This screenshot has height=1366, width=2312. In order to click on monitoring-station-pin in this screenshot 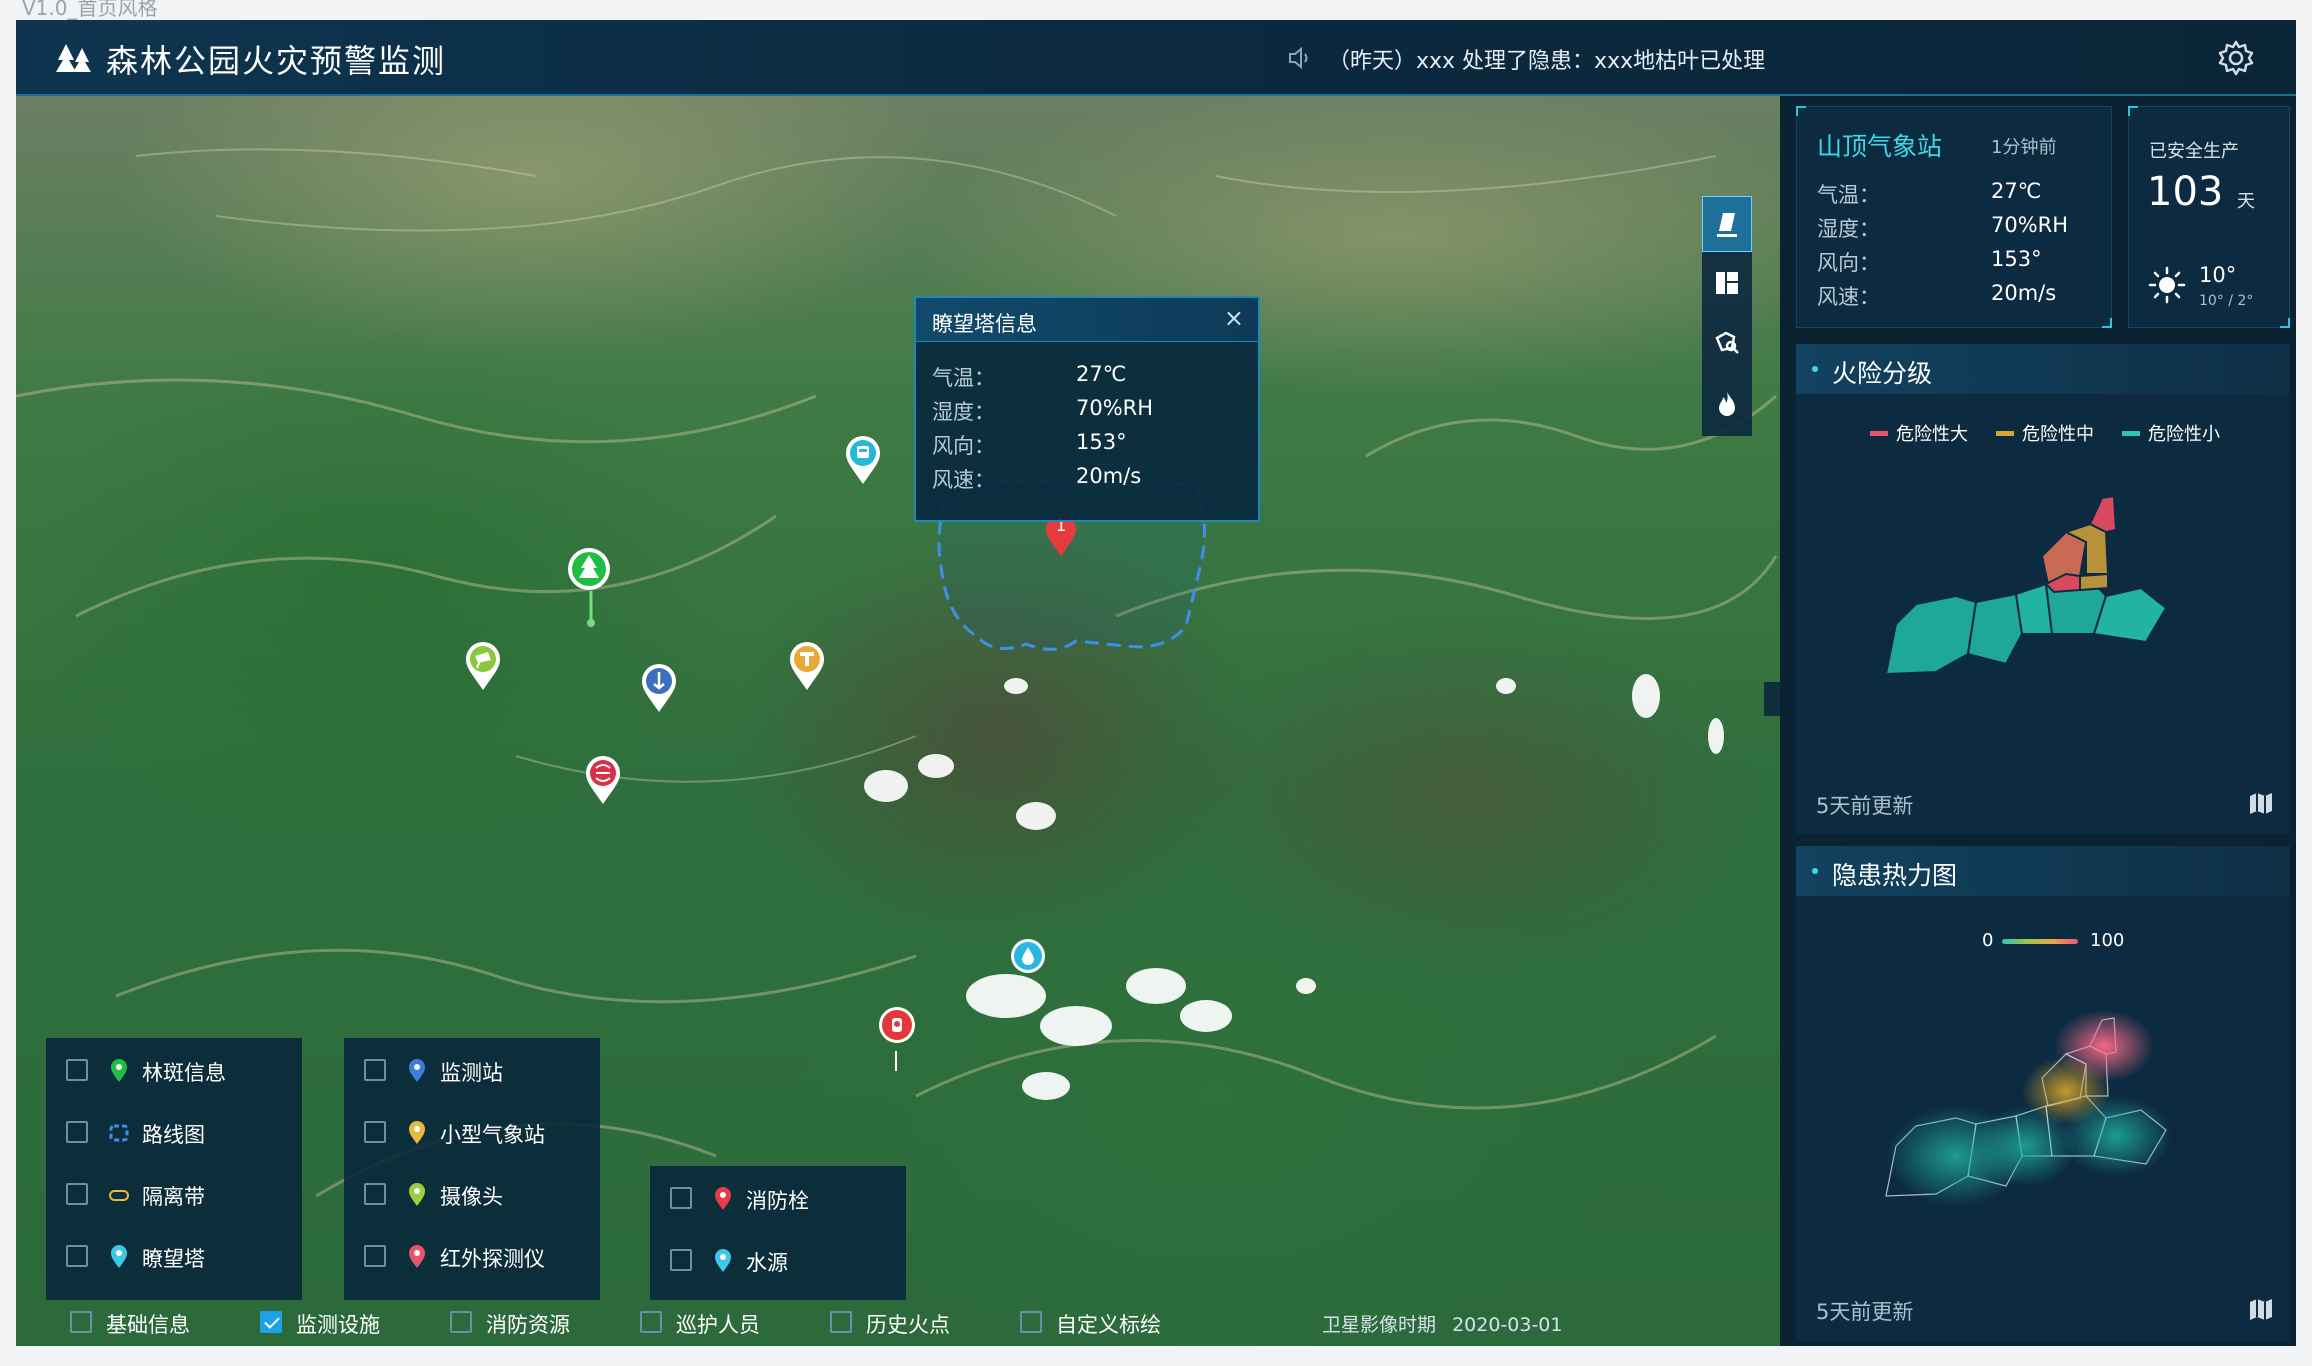, I will do `click(863, 461)`.